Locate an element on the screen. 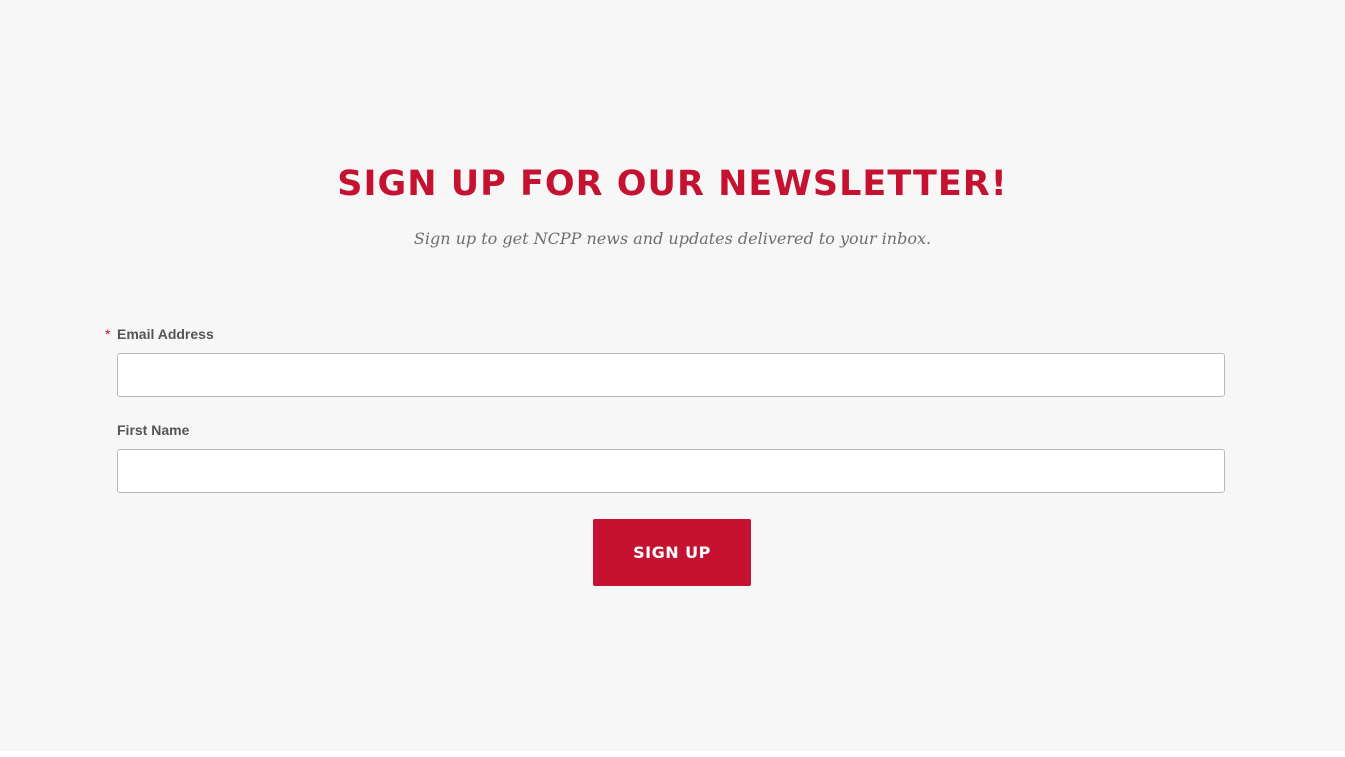 This screenshot has height=757, width=1345. first-name-field is located at coordinates (671, 471).